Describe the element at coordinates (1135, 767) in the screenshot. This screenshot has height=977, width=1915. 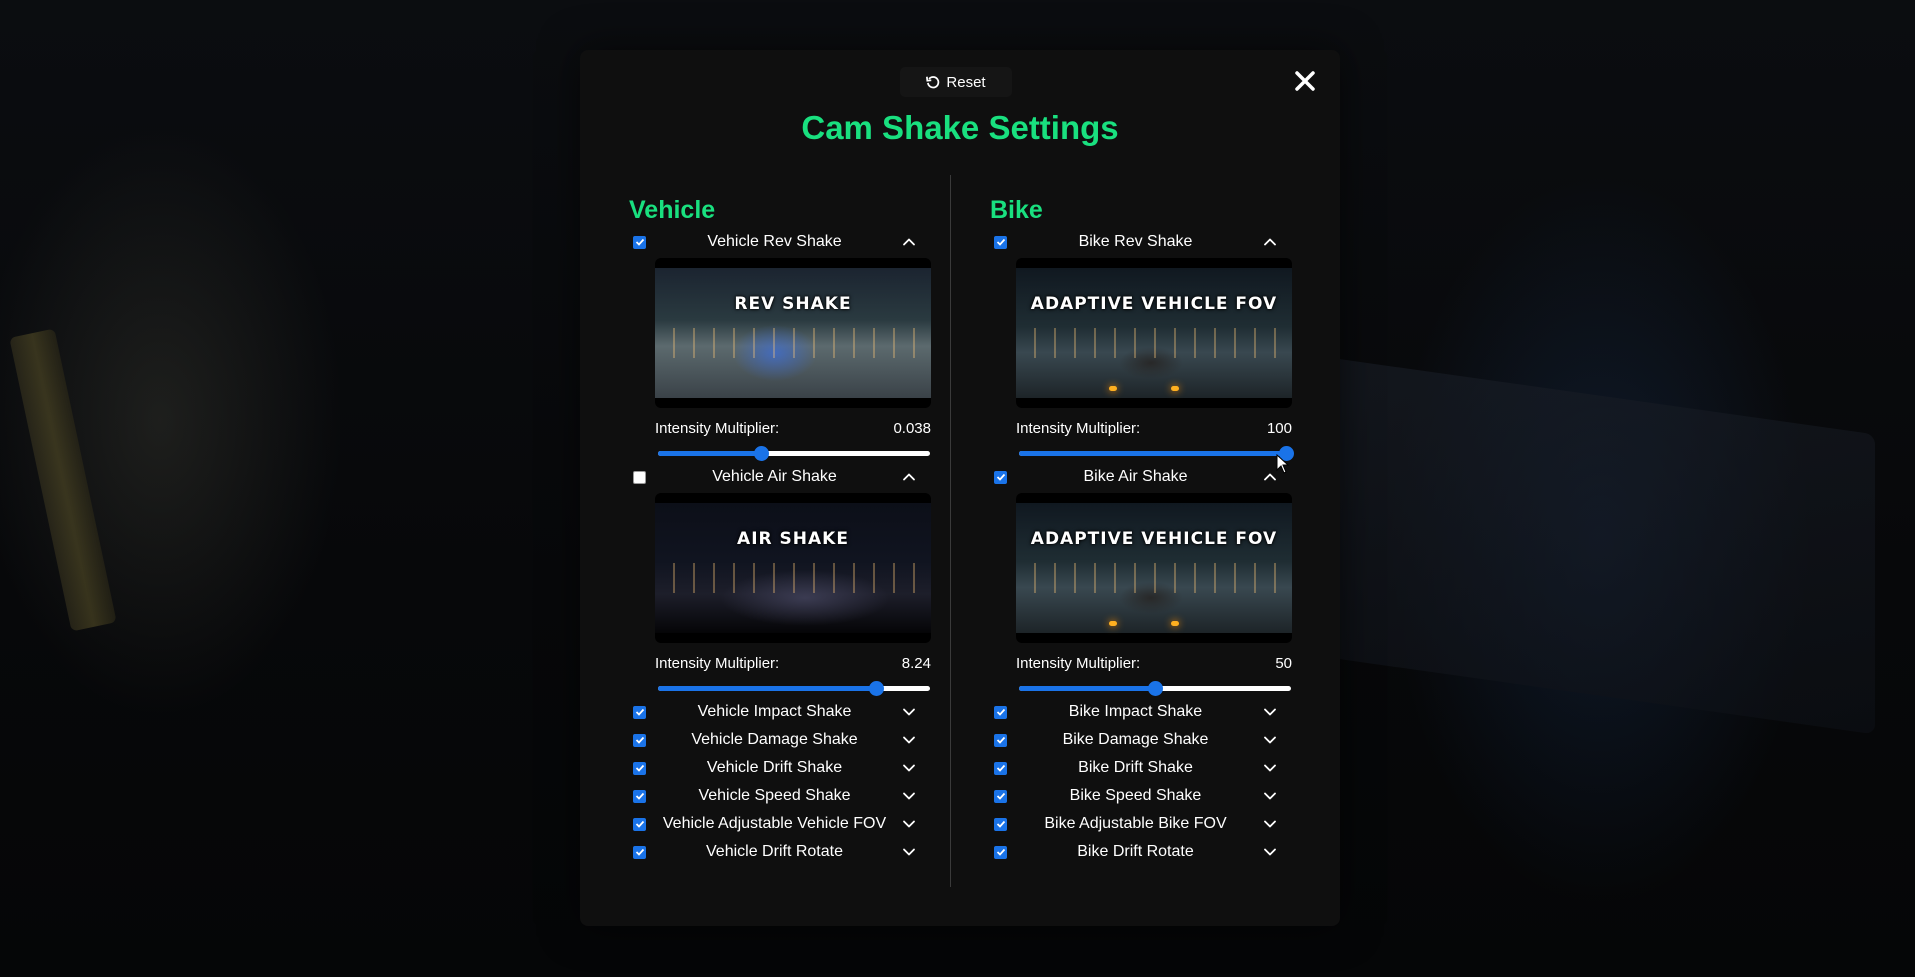
I see `setting-label: Bike Drift Shake` at that location.